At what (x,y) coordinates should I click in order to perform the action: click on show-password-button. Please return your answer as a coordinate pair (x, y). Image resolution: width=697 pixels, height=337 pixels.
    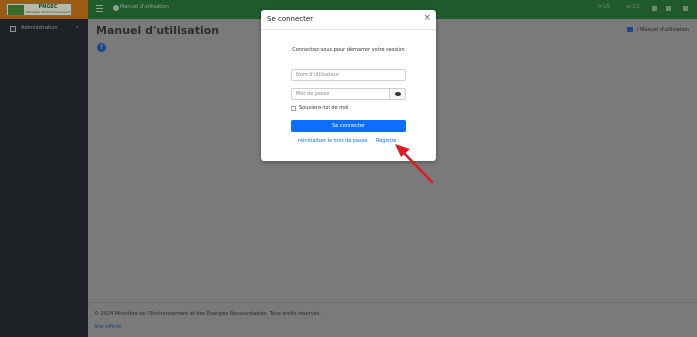
    Looking at the image, I should click on (398, 94).